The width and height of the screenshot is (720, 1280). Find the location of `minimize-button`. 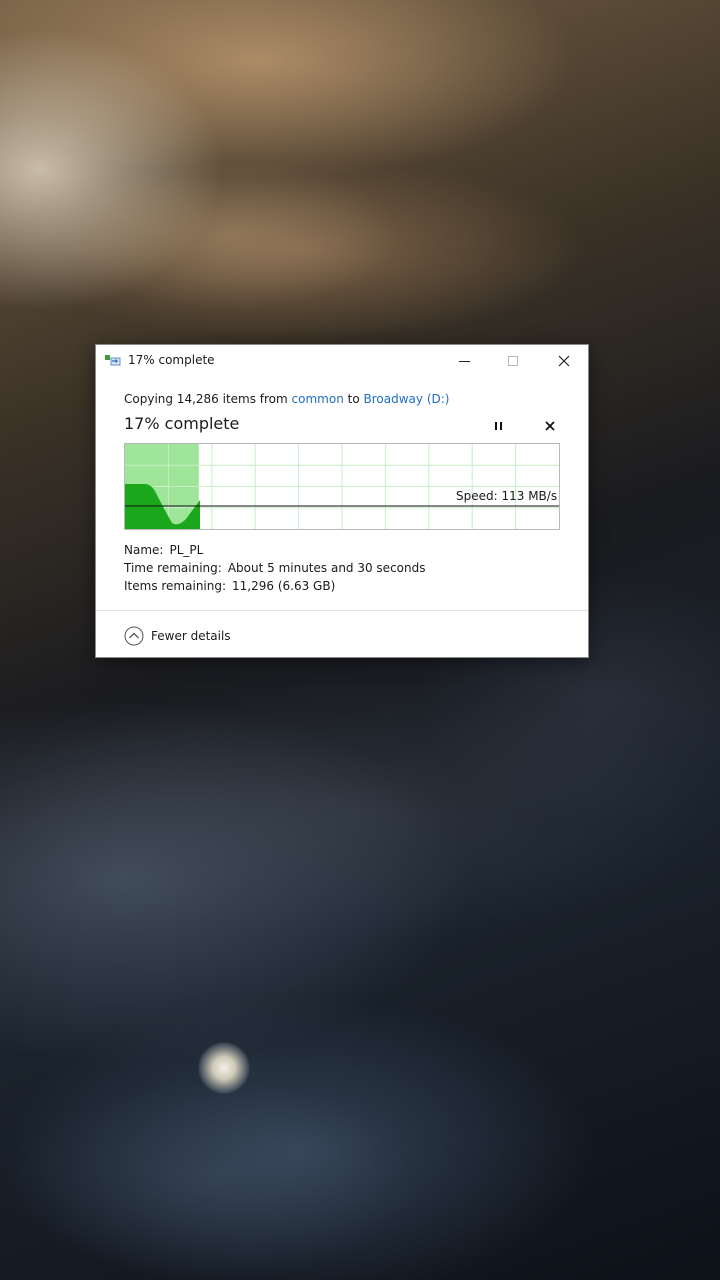

minimize-button is located at coordinates (464, 361).